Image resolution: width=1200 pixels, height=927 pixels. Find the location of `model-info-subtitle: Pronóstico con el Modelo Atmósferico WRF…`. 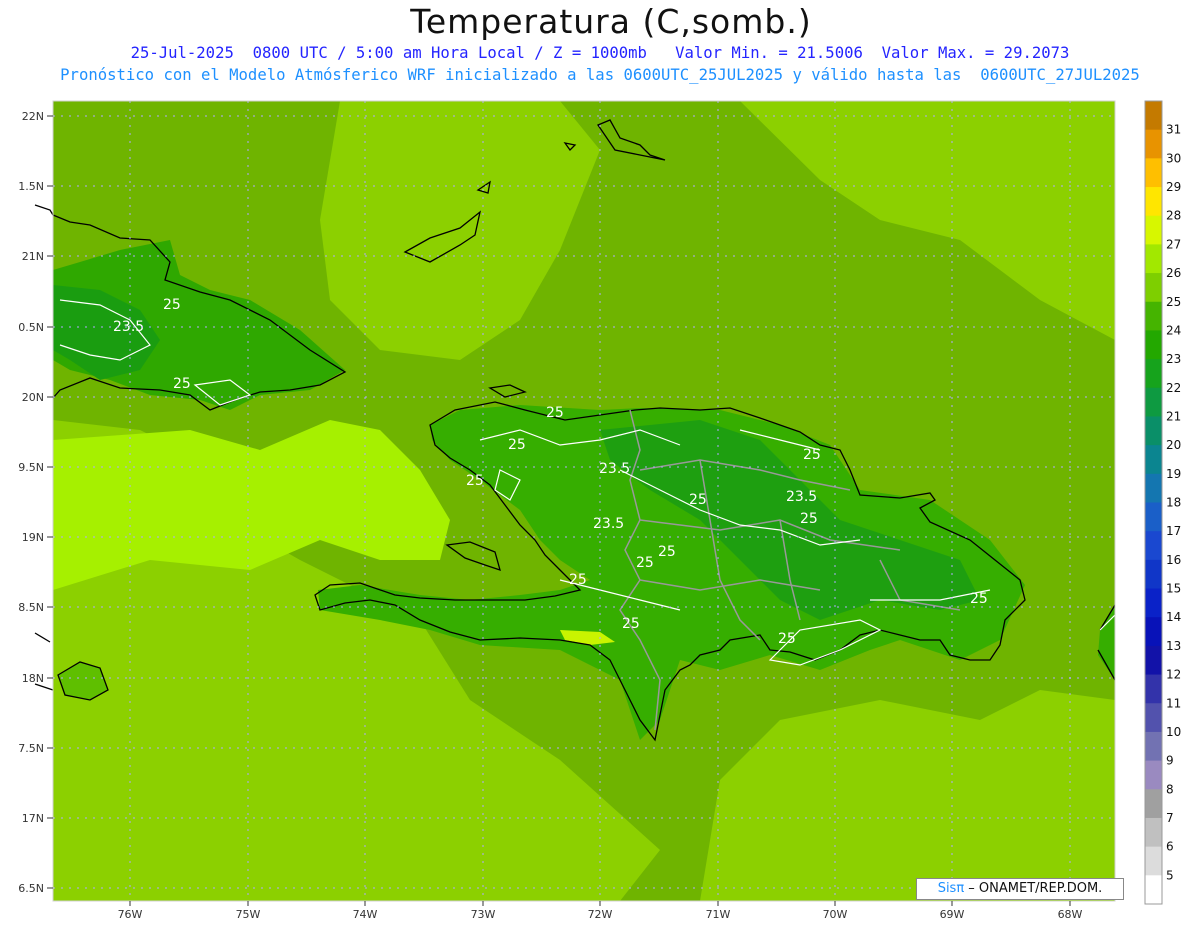

model-info-subtitle: Pronóstico con el Modelo Atmósferico WRF… is located at coordinates (600, 75).